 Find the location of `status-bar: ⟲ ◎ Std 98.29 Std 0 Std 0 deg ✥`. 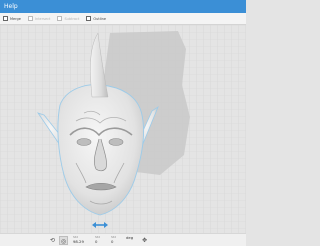

status-bar: ⟲ ◎ Std 98.29 Std 0 Std 0 deg ✥ is located at coordinates (123, 239).